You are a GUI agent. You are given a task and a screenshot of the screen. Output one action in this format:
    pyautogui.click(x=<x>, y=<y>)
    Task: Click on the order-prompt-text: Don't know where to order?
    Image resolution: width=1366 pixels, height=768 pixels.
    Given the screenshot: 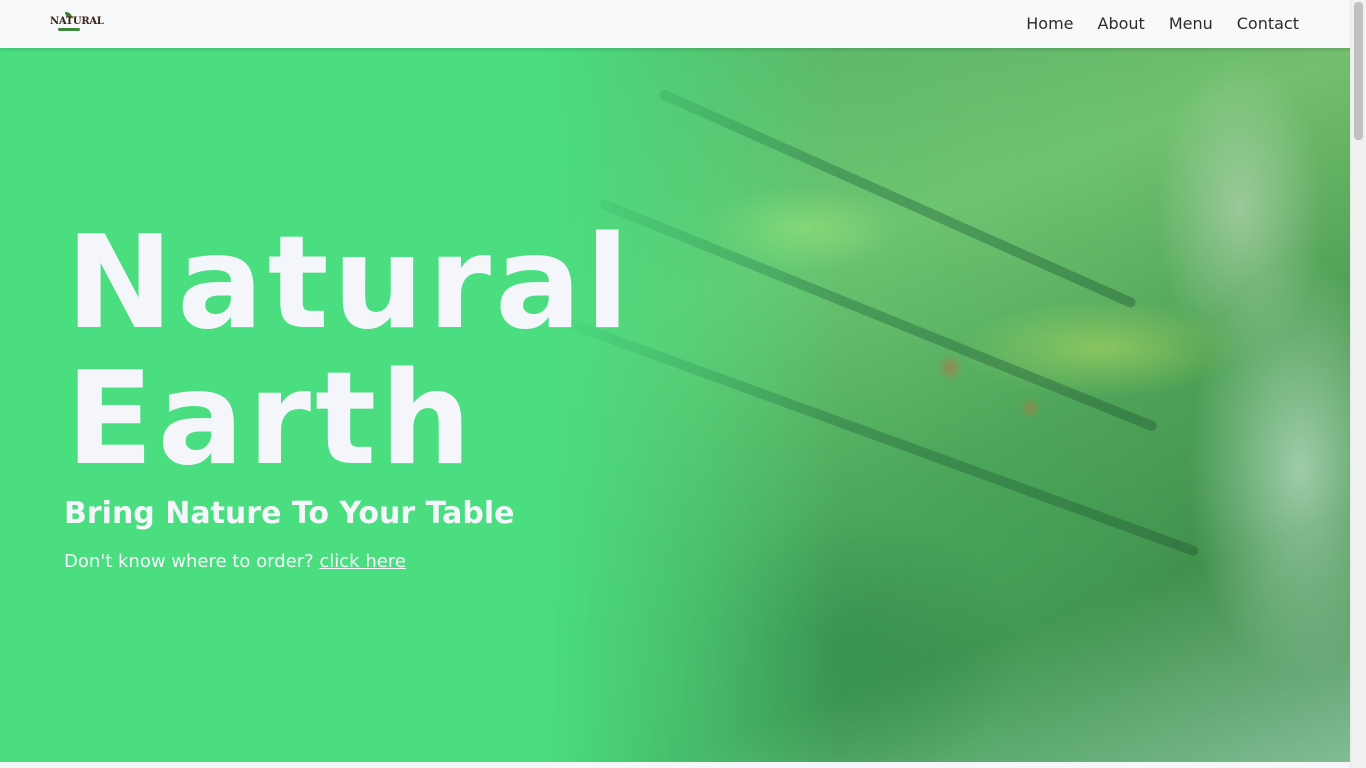 What is the action you would take?
    pyautogui.click(x=189, y=561)
    